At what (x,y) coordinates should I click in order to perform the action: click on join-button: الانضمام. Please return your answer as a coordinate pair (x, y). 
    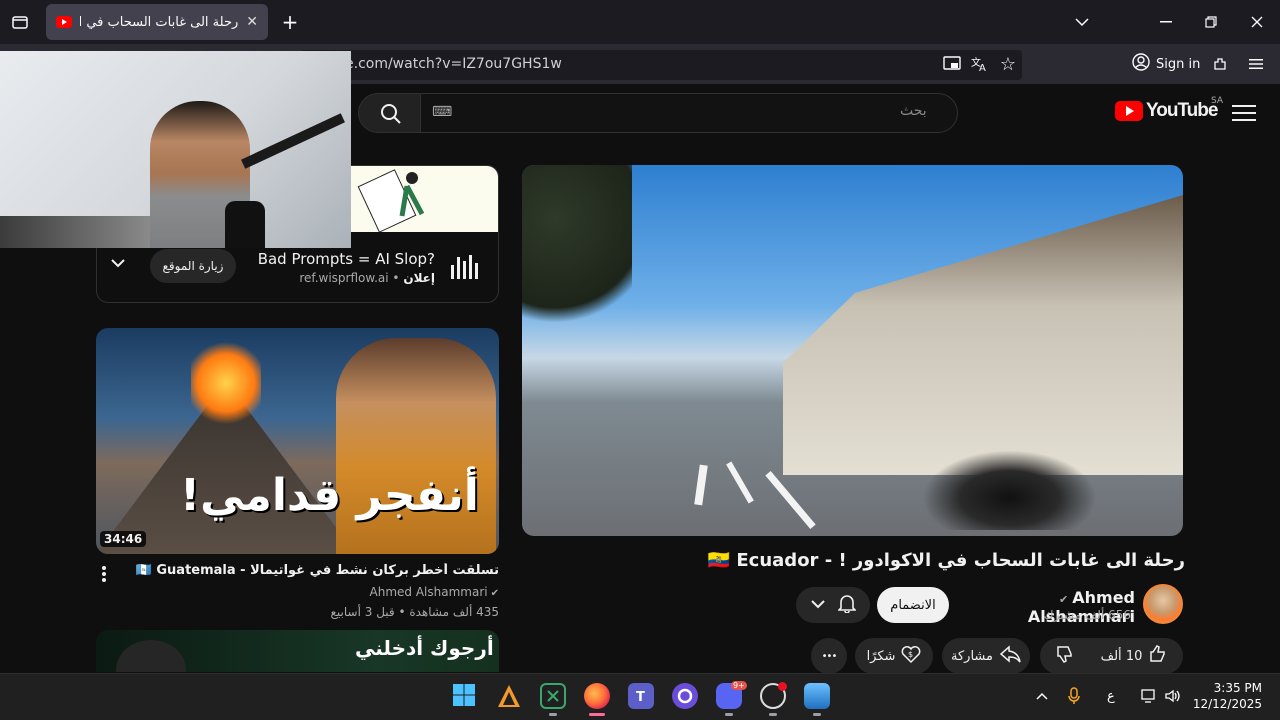
    Looking at the image, I should click on (913, 605).